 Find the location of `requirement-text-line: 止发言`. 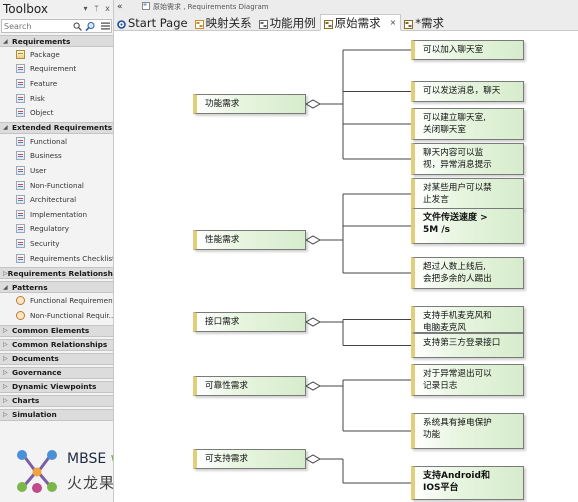

requirement-text-line: 止发言 is located at coordinates (436, 200).